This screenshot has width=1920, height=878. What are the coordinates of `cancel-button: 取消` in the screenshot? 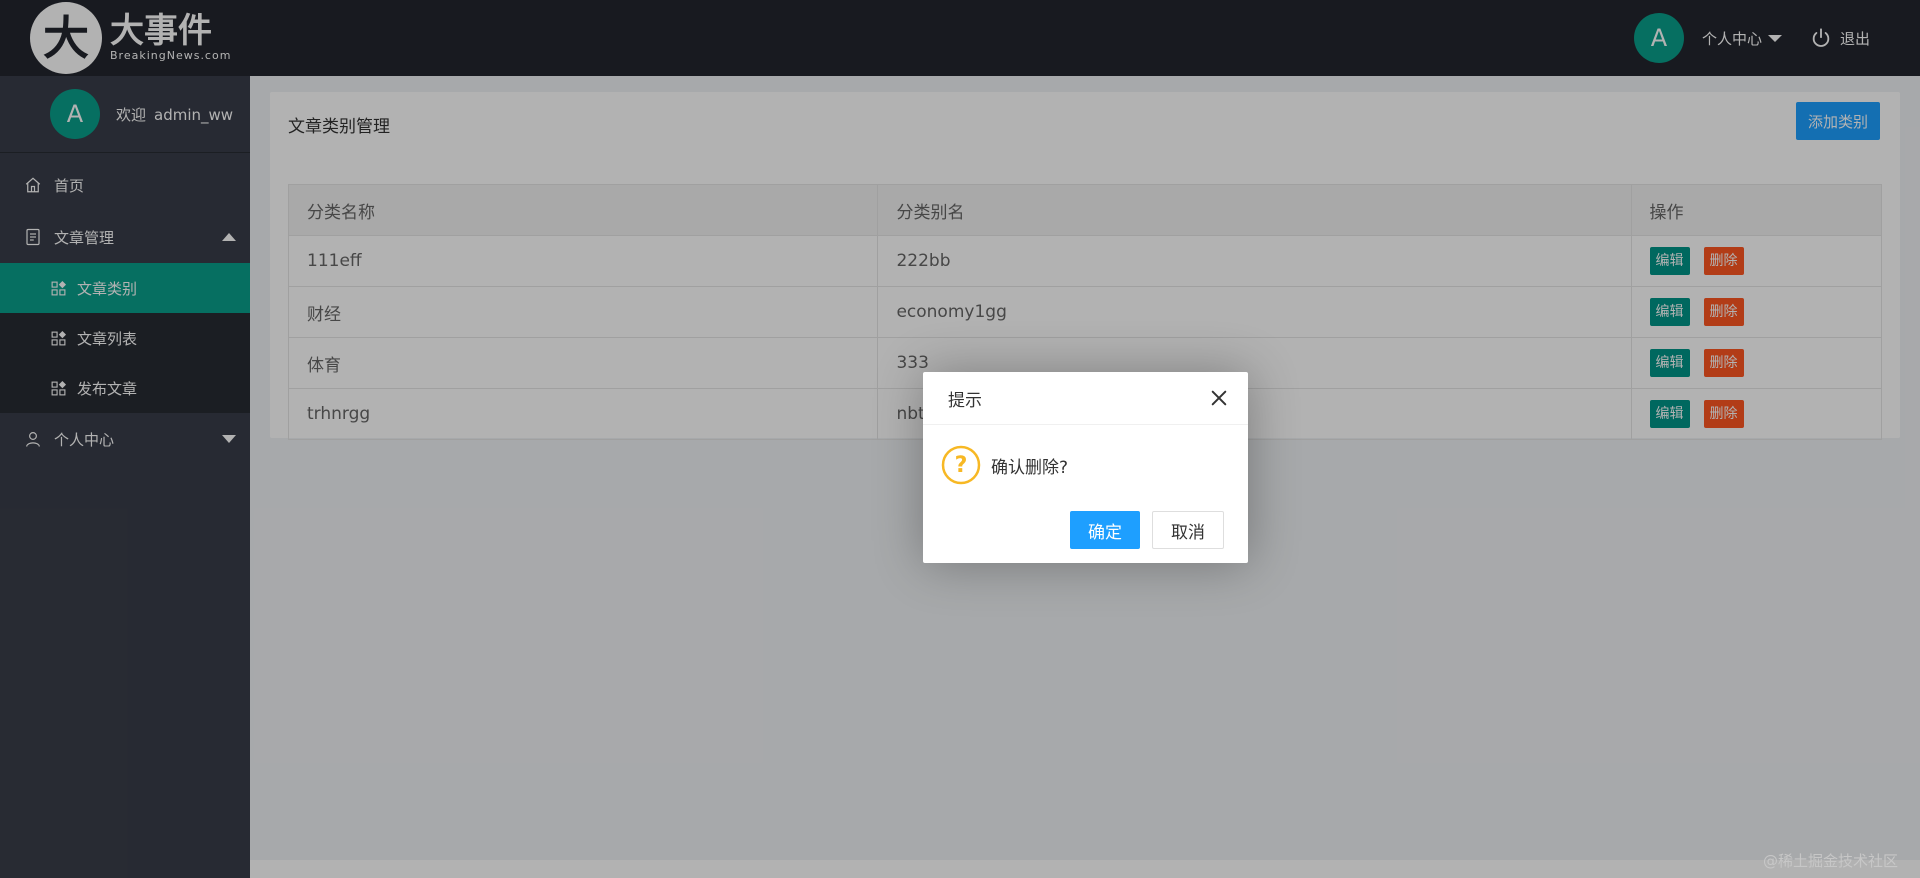 It's located at (1188, 530).